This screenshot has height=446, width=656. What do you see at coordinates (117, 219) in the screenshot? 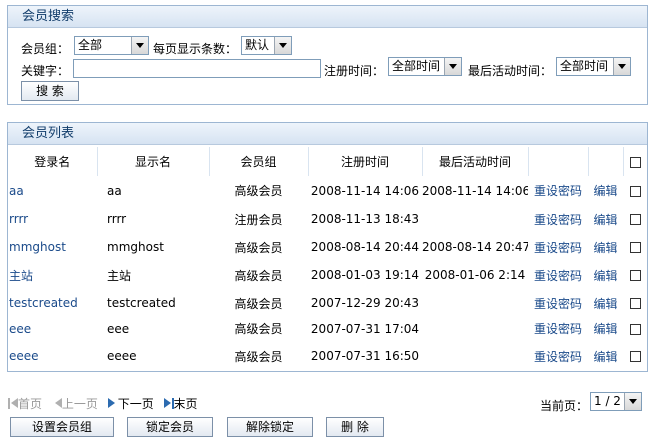
I see `display-name-cell: rrrr` at bounding box center [117, 219].